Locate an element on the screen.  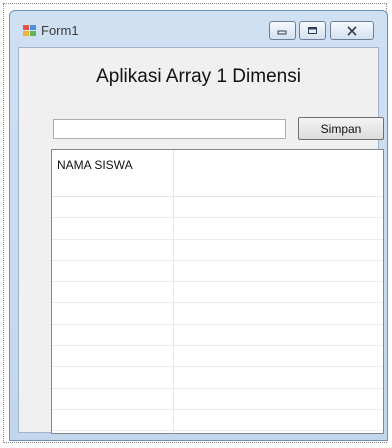
minimize-icon is located at coordinates (282, 32).